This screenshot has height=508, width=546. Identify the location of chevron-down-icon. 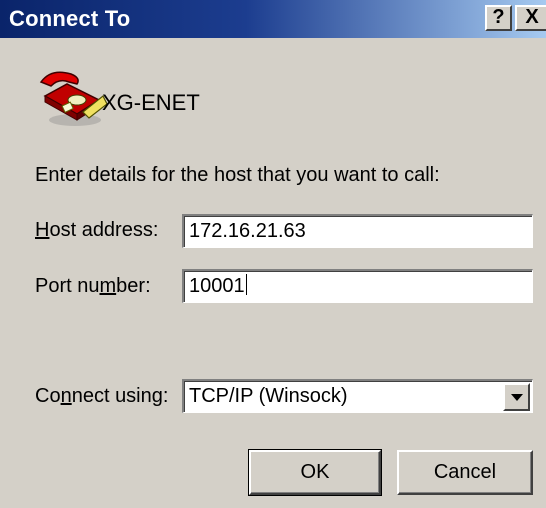
(516, 397).